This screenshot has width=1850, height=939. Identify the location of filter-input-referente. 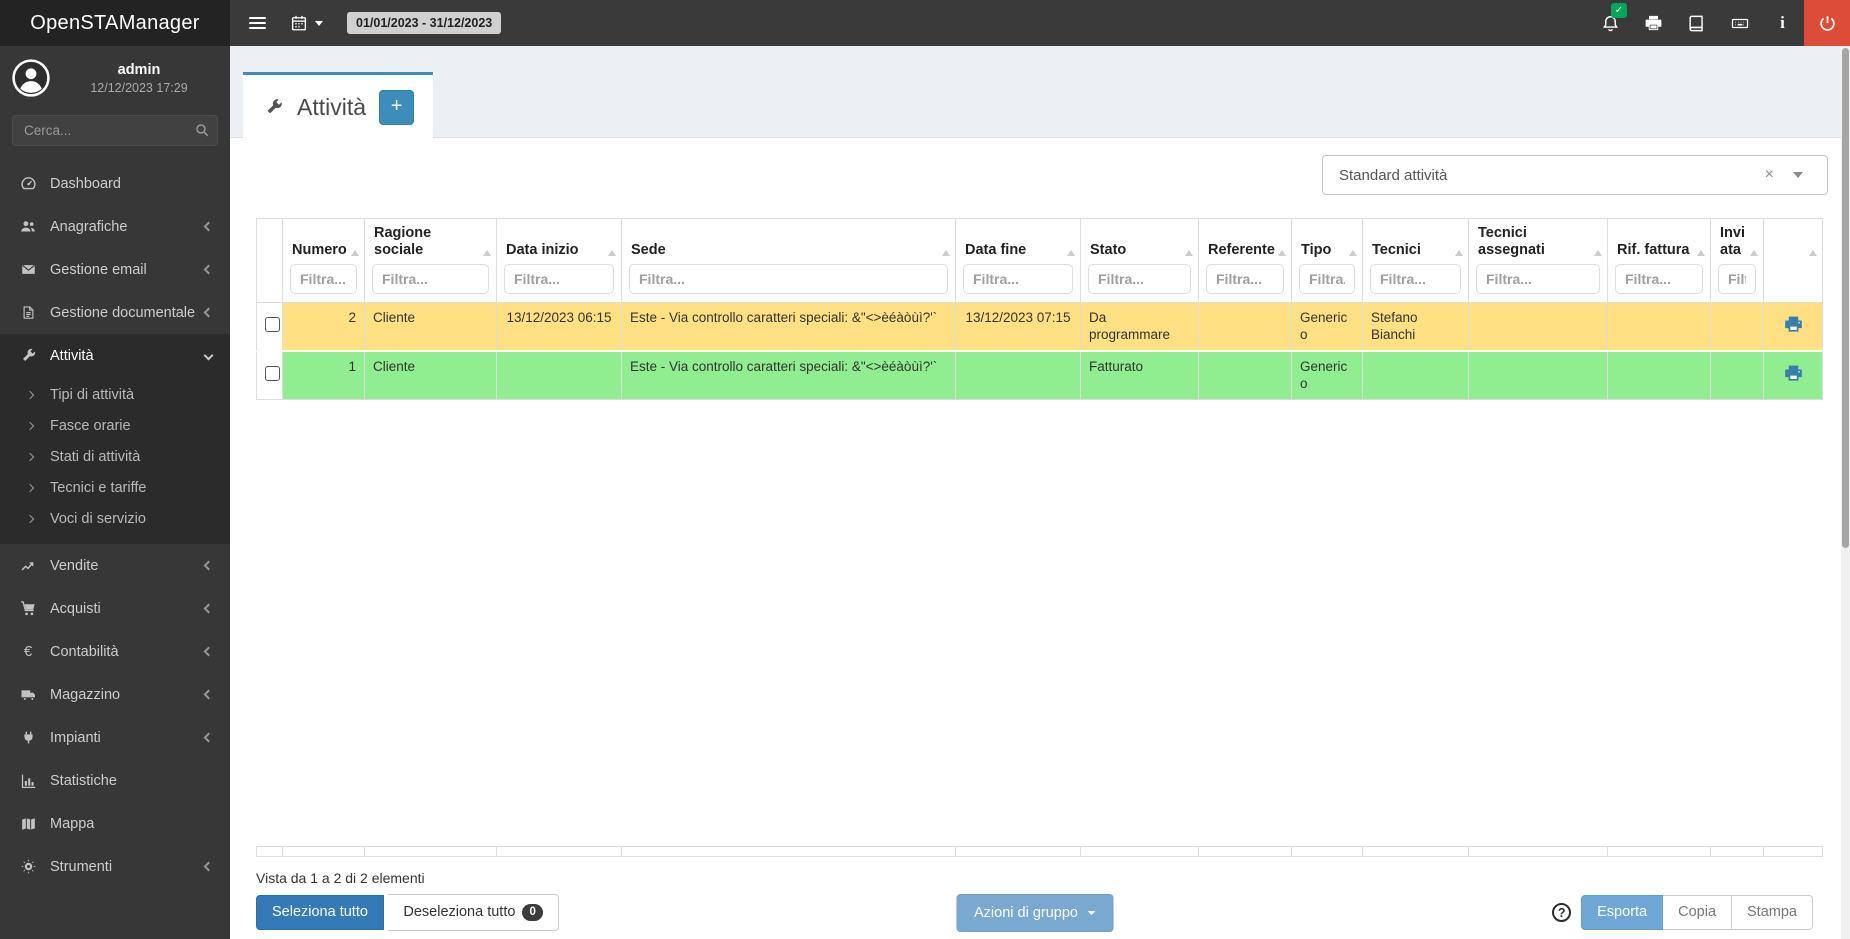
(1245, 279).